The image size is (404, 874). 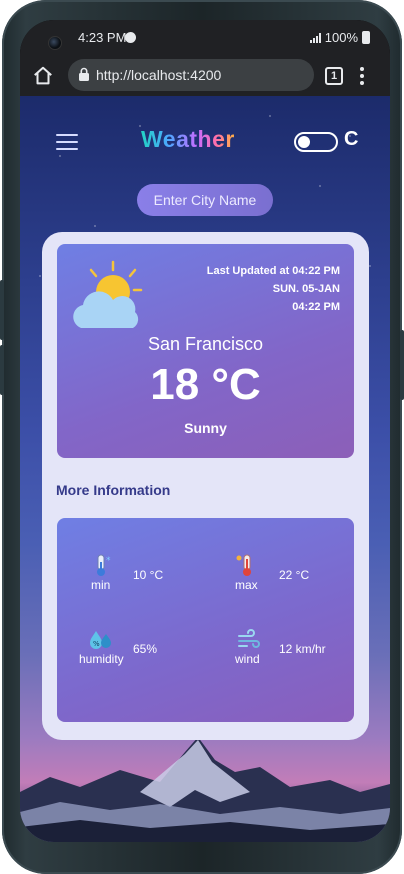 I want to click on browser-menu-icon, so click(x=362, y=76).